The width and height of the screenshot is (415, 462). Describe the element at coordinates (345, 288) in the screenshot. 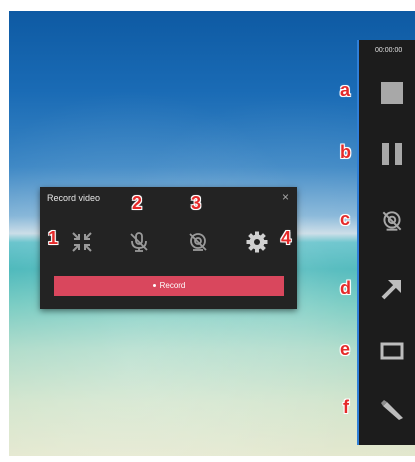

I see `annotation-letter-d: d` at that location.